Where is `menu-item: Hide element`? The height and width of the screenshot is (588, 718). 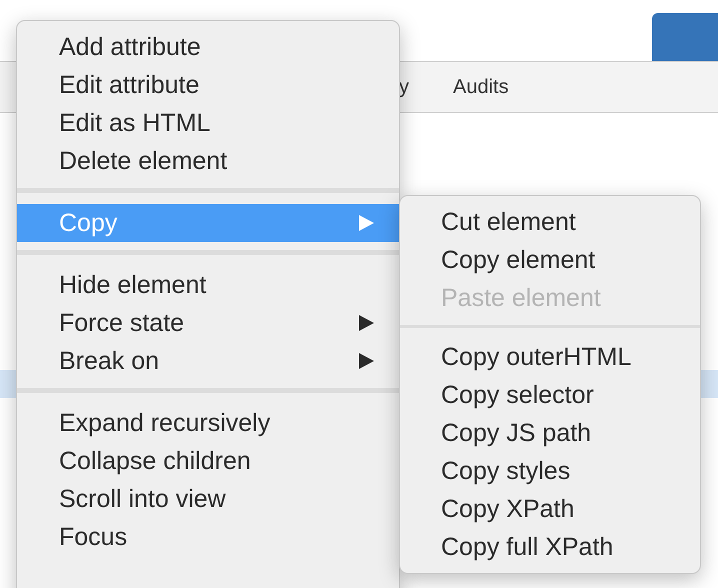
menu-item: Hide element is located at coordinates (208, 285).